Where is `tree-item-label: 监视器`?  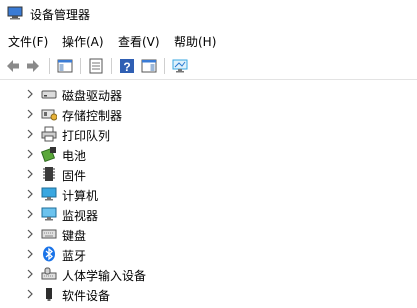
tree-item-label: 监视器 is located at coordinates (80, 216).